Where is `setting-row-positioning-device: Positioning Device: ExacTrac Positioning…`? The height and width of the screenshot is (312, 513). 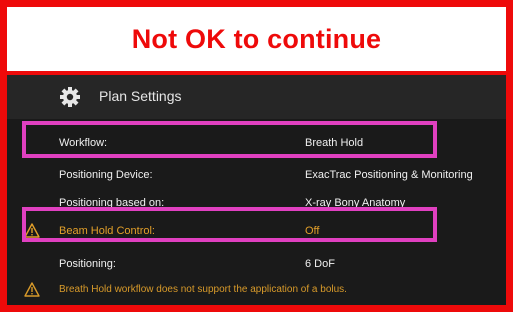 setting-row-positioning-device: Positioning Device: ExacTrac Positioning… is located at coordinates (256, 176).